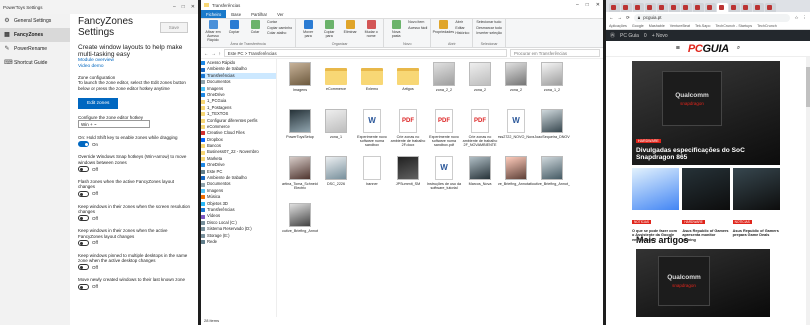 This screenshot has height=325, width=810. I want to click on file-item: zona_1, so click(336, 131).